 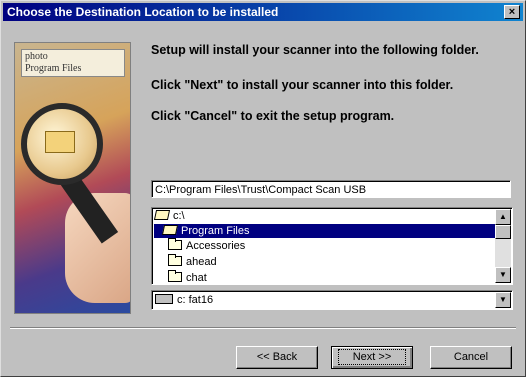 What do you see at coordinates (195, 300) in the screenshot?
I see `drive-value: c: fat16` at bounding box center [195, 300].